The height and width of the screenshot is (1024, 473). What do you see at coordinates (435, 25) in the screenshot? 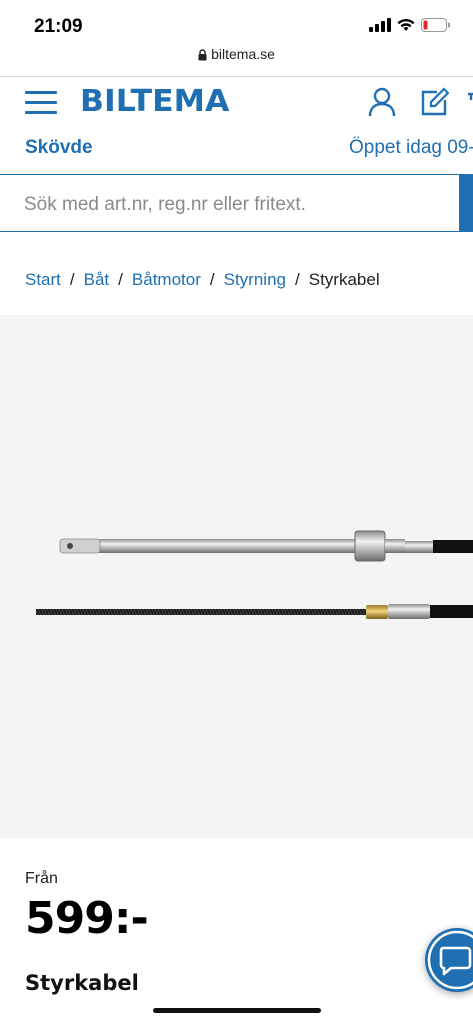
I see `battery-icon` at bounding box center [435, 25].